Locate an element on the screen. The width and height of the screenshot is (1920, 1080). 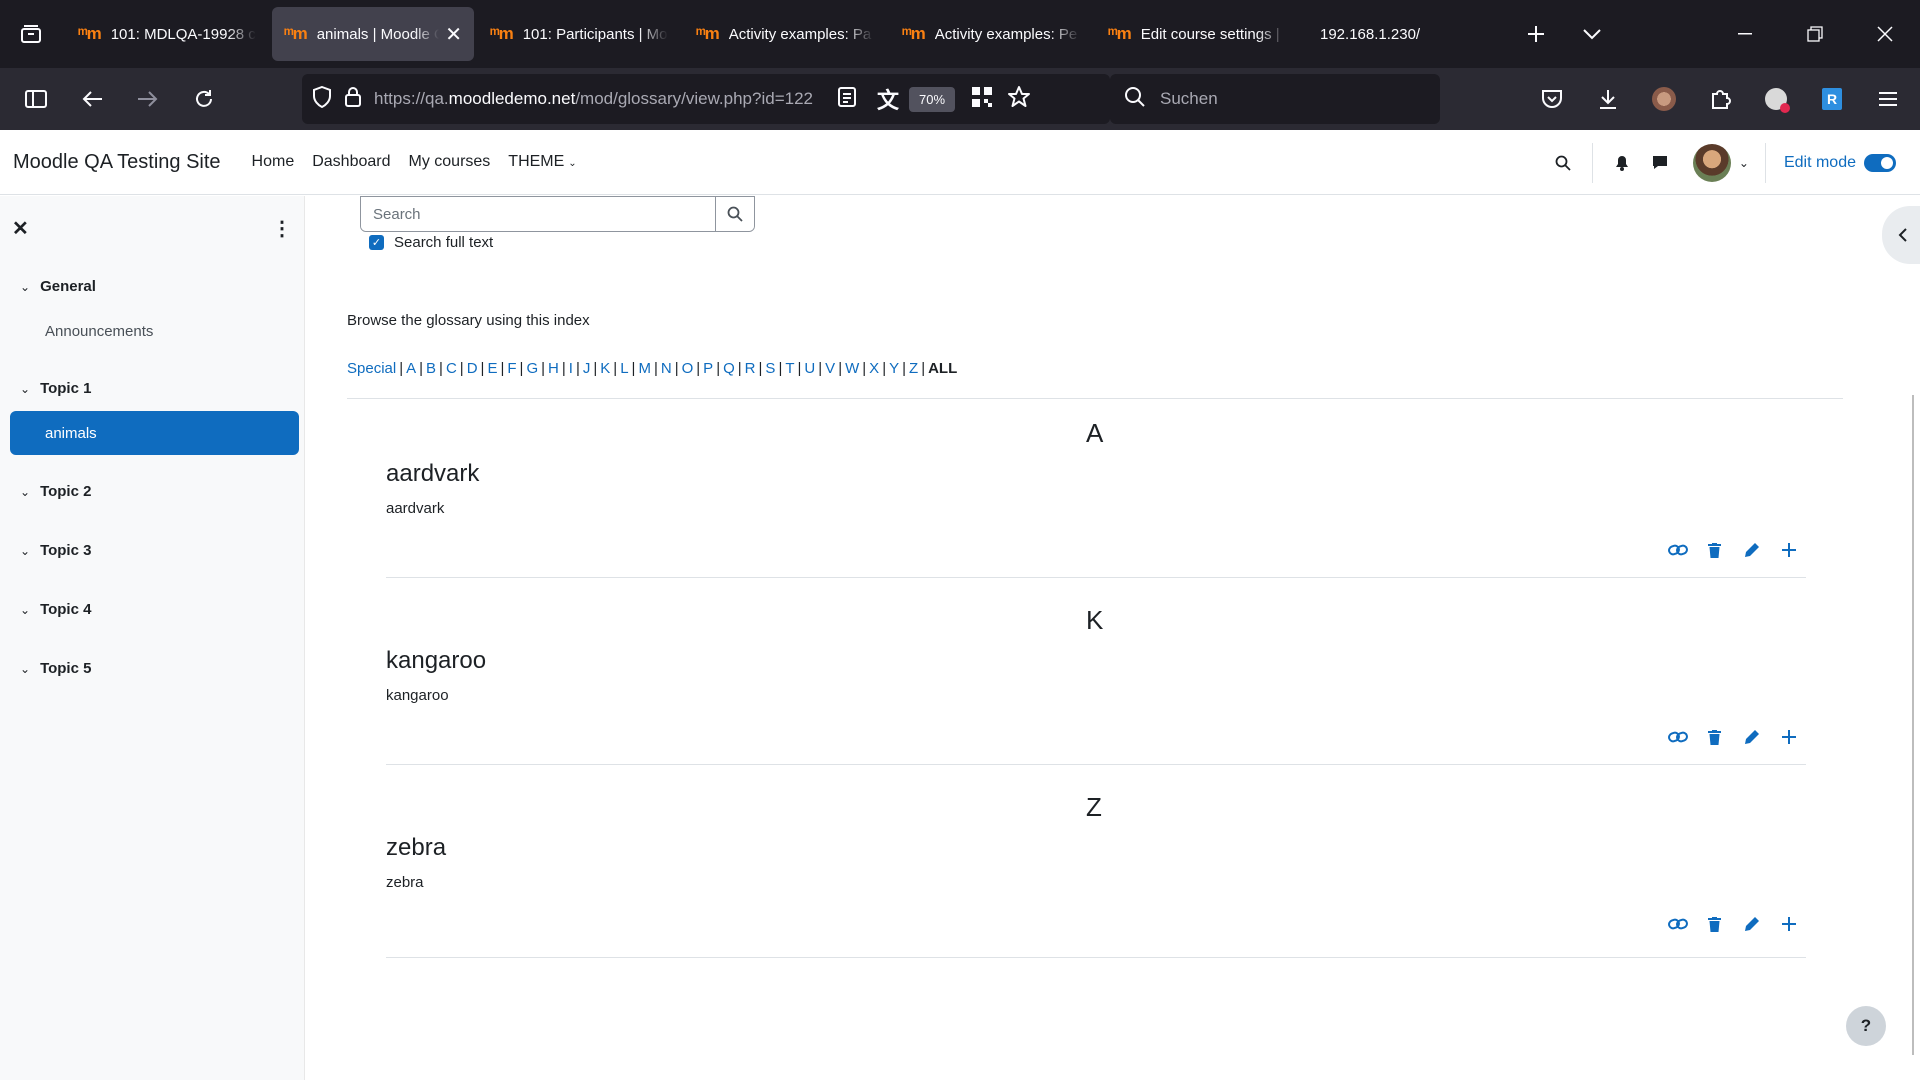
index-letter-link: I is located at coordinates (571, 368).